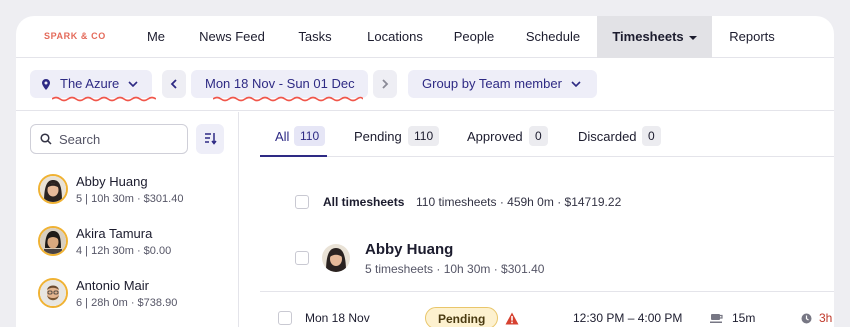 This screenshot has height=327, width=850. Describe the element at coordinates (112, 181) in the screenshot. I see `person-name: Abby Huang` at that location.